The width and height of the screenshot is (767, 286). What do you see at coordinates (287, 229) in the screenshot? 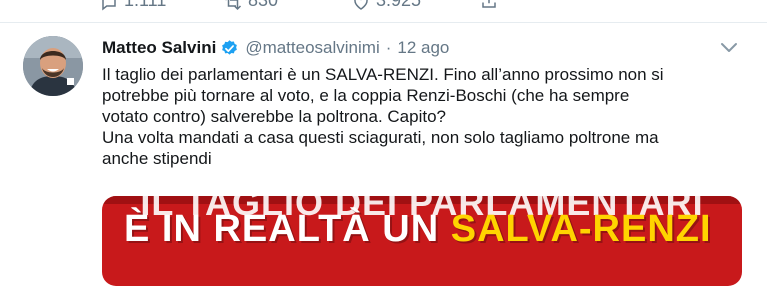
I see `media-headline-prefix: È IN REALTÀ UN` at bounding box center [287, 229].